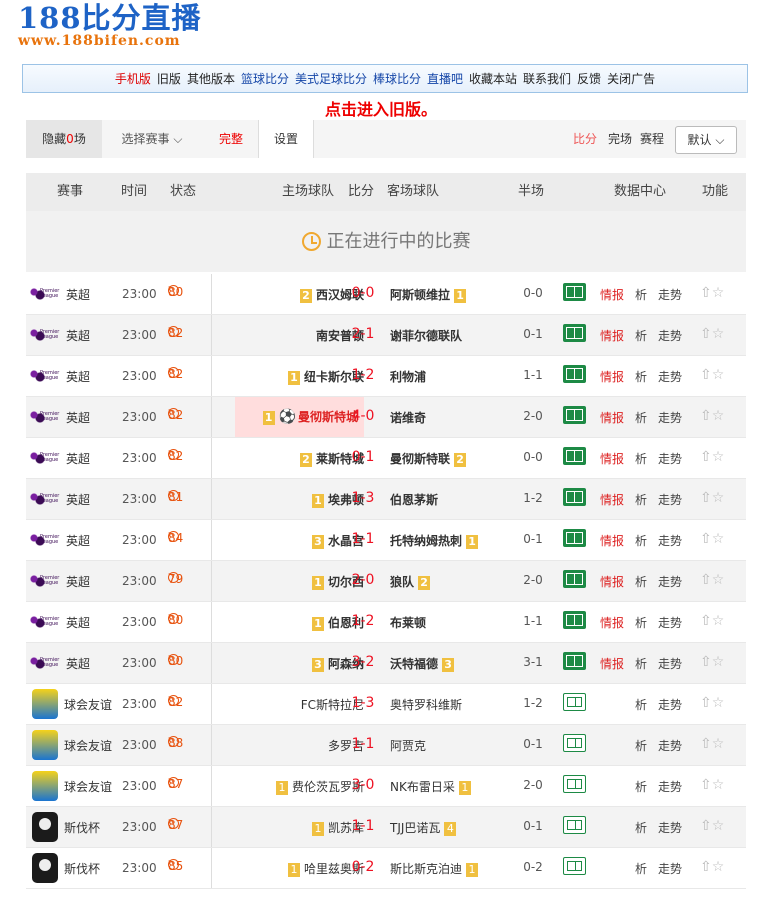 The image size is (762, 907). What do you see at coordinates (585, 139) in the screenshot?
I see `tab-score: 比分` at bounding box center [585, 139].